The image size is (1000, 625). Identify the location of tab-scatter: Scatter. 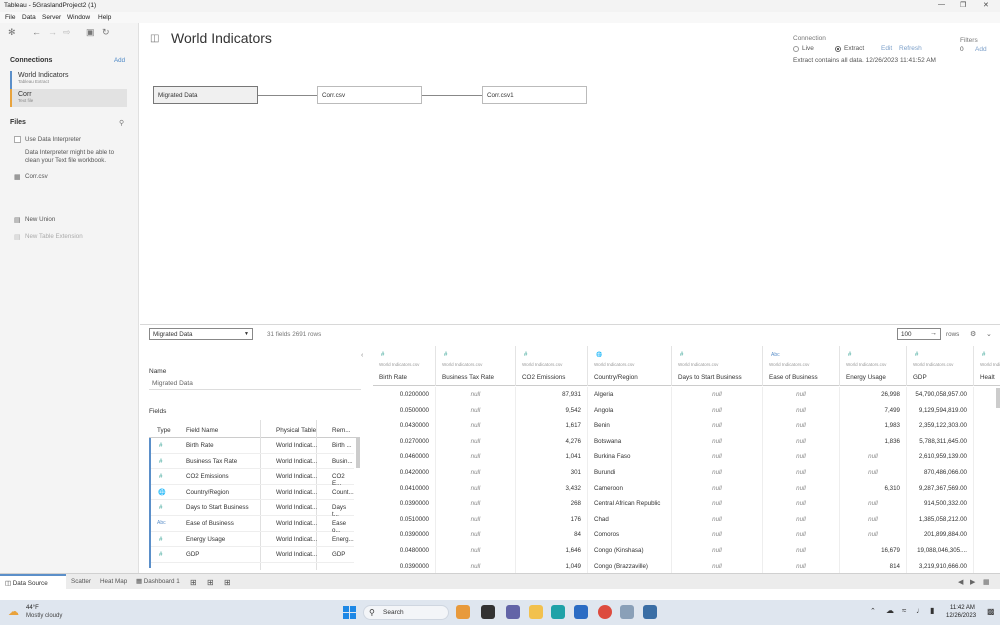
(81, 581).